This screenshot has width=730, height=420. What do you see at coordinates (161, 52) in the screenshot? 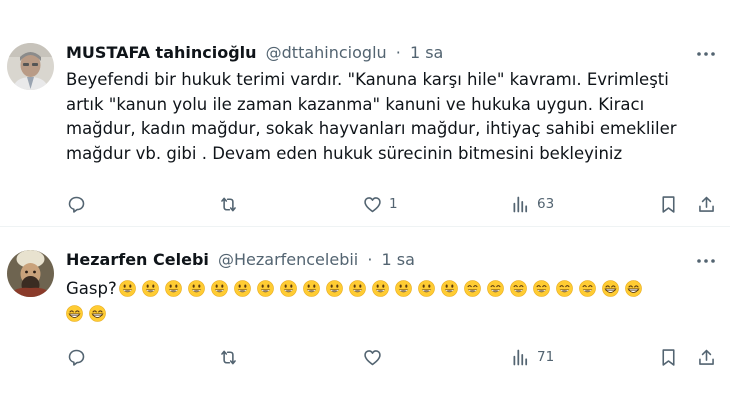
I see `display-name: MUSTAFA tahincioğlu` at bounding box center [161, 52].